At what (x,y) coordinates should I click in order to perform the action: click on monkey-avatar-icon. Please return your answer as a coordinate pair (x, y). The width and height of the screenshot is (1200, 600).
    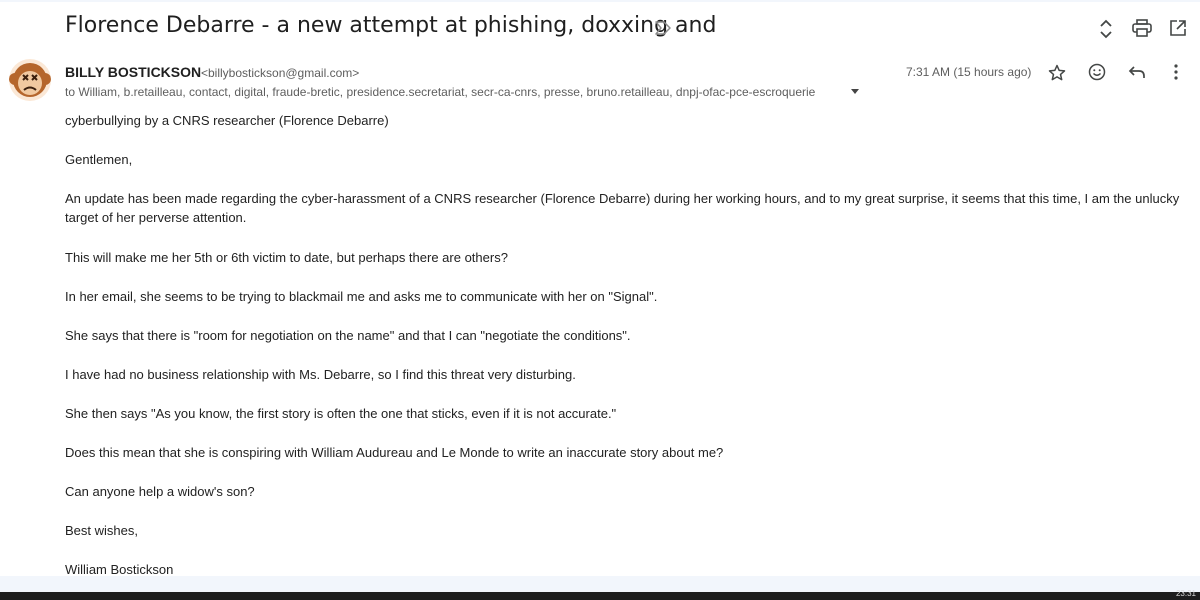
    Looking at the image, I should click on (30, 80).